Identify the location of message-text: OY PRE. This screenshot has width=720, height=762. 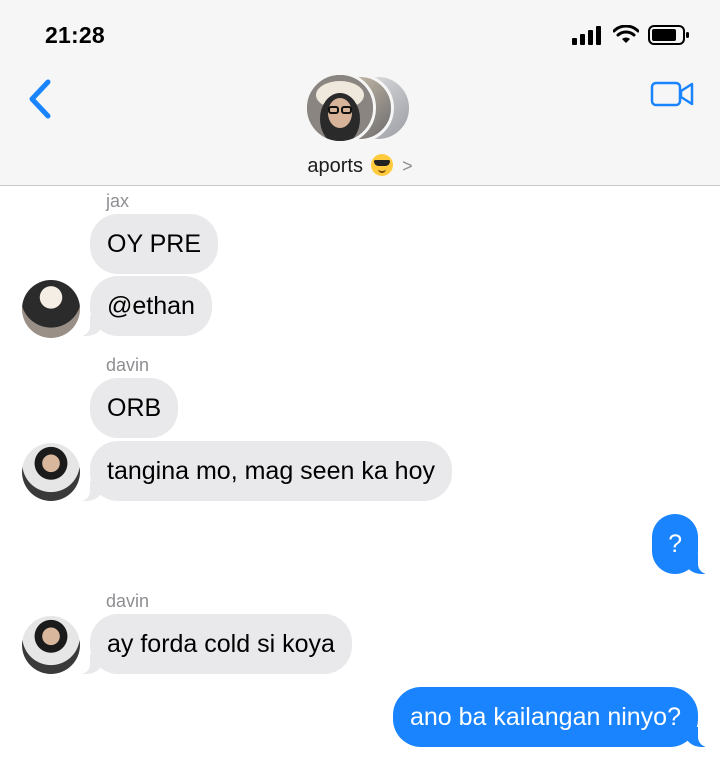
(154, 244).